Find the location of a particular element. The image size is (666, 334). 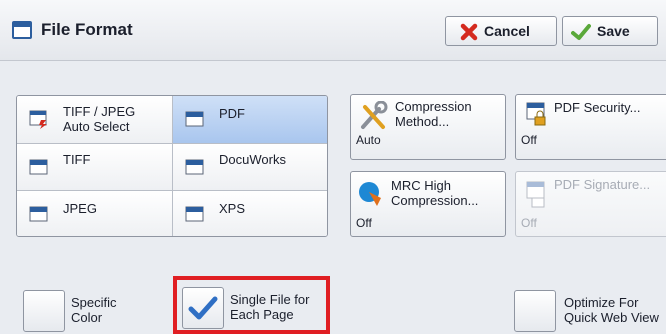

format-label: DocuWorks is located at coordinates (252, 159).